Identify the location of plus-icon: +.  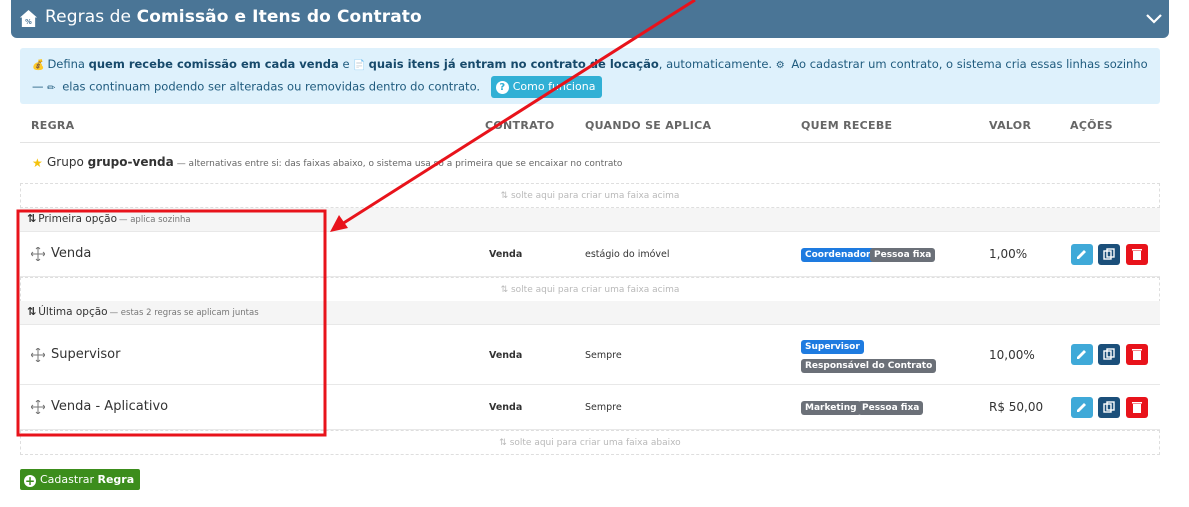
(30, 481).